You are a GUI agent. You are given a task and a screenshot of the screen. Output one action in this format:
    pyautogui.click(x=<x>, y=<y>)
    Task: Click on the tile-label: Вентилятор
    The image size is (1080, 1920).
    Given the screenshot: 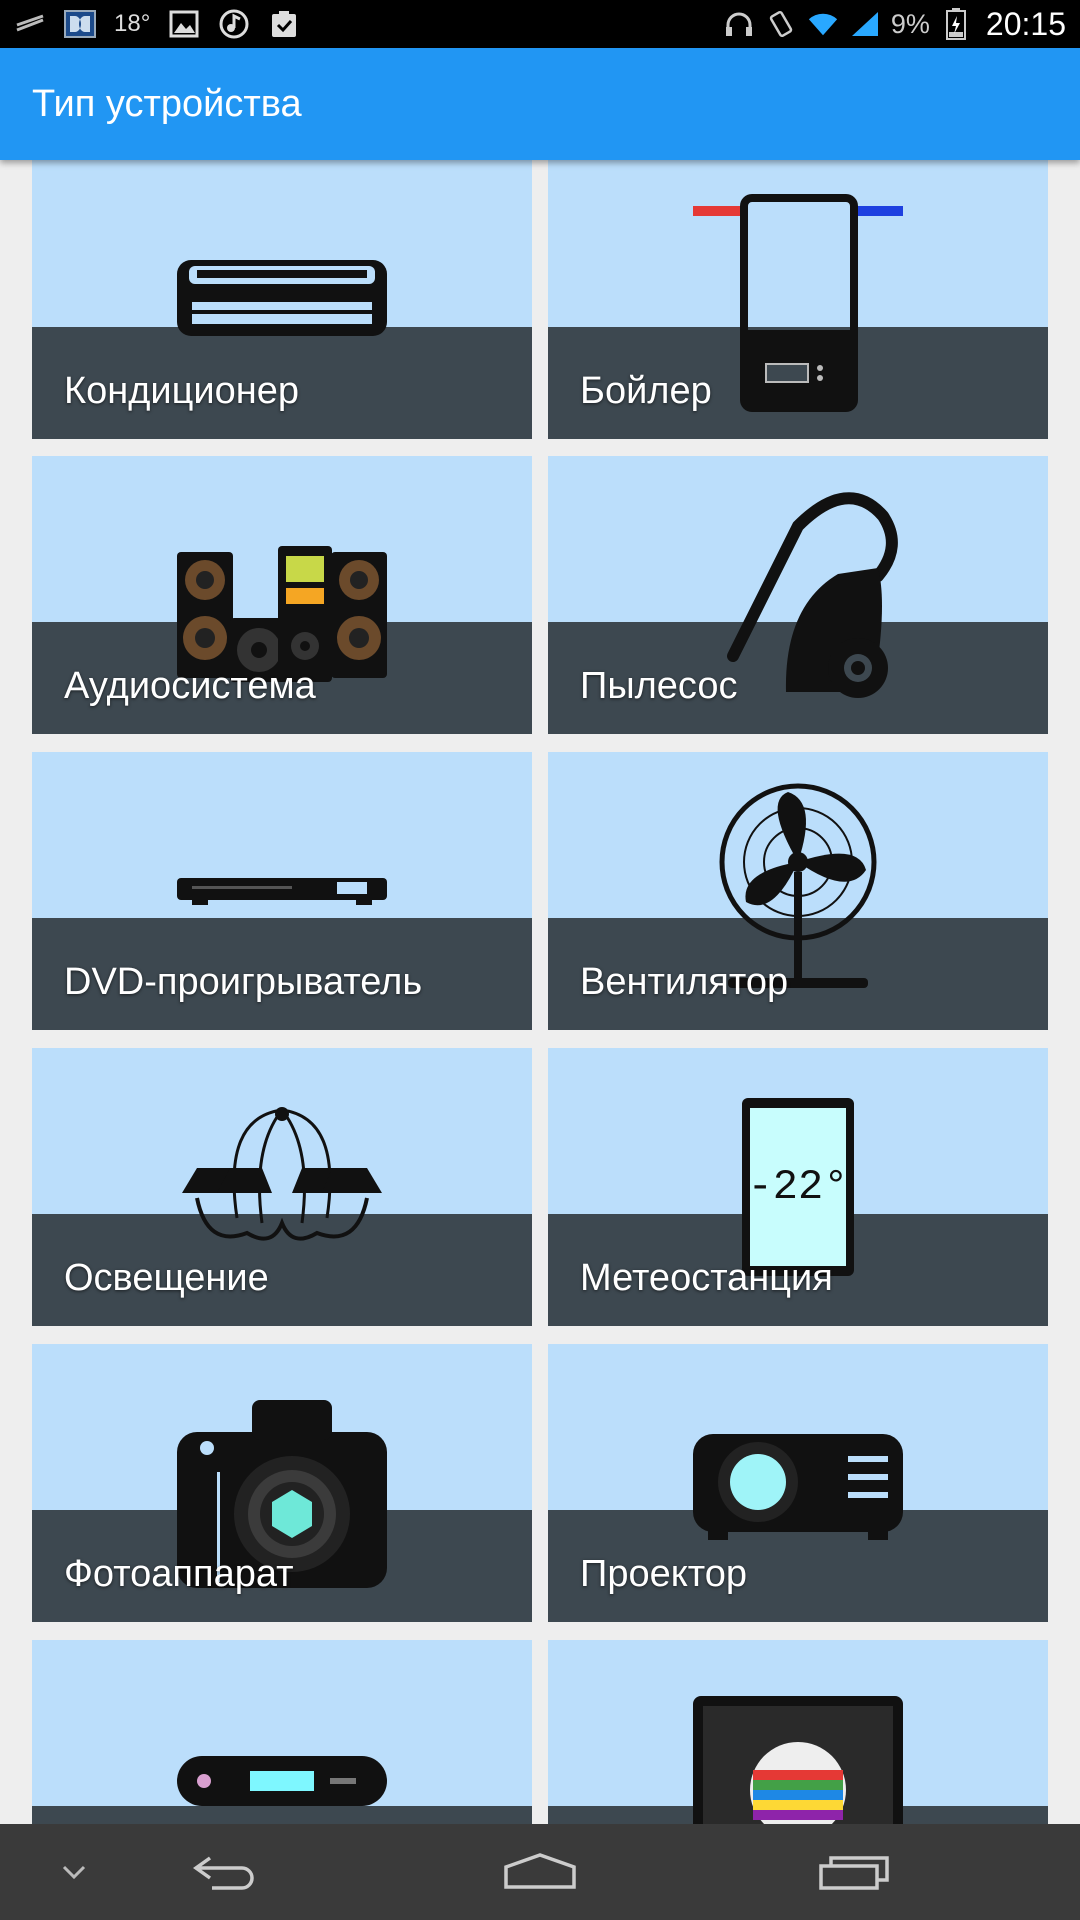 What is the action you would take?
    pyautogui.click(x=684, y=982)
    